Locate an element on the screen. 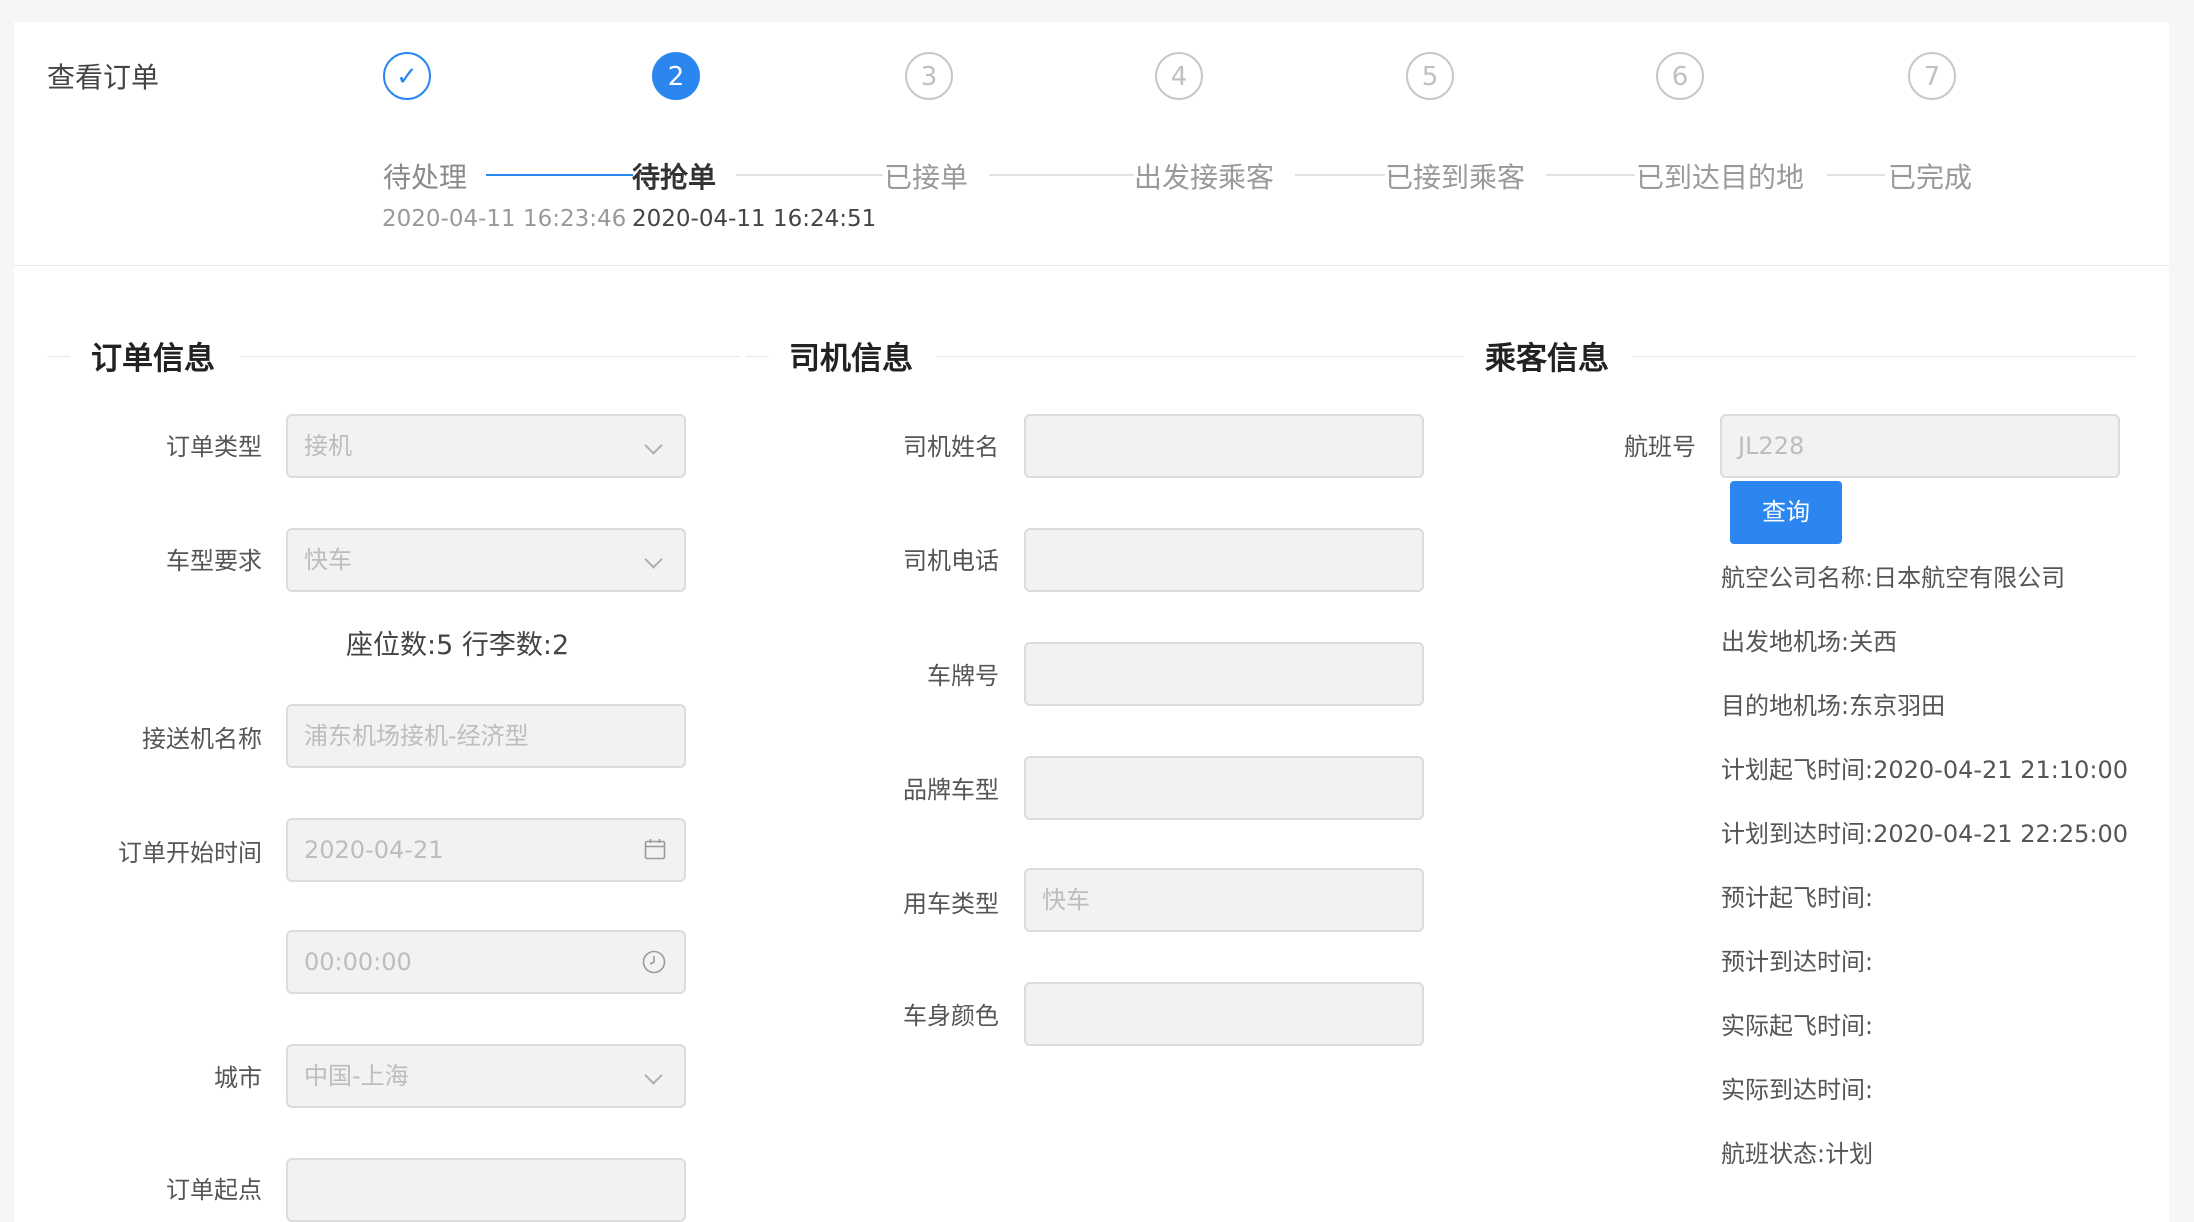 The width and height of the screenshot is (2194, 1222). planned-arrival-time: 计划到达时间:2020-04-21 22:25:00 is located at coordinates (1924, 834).